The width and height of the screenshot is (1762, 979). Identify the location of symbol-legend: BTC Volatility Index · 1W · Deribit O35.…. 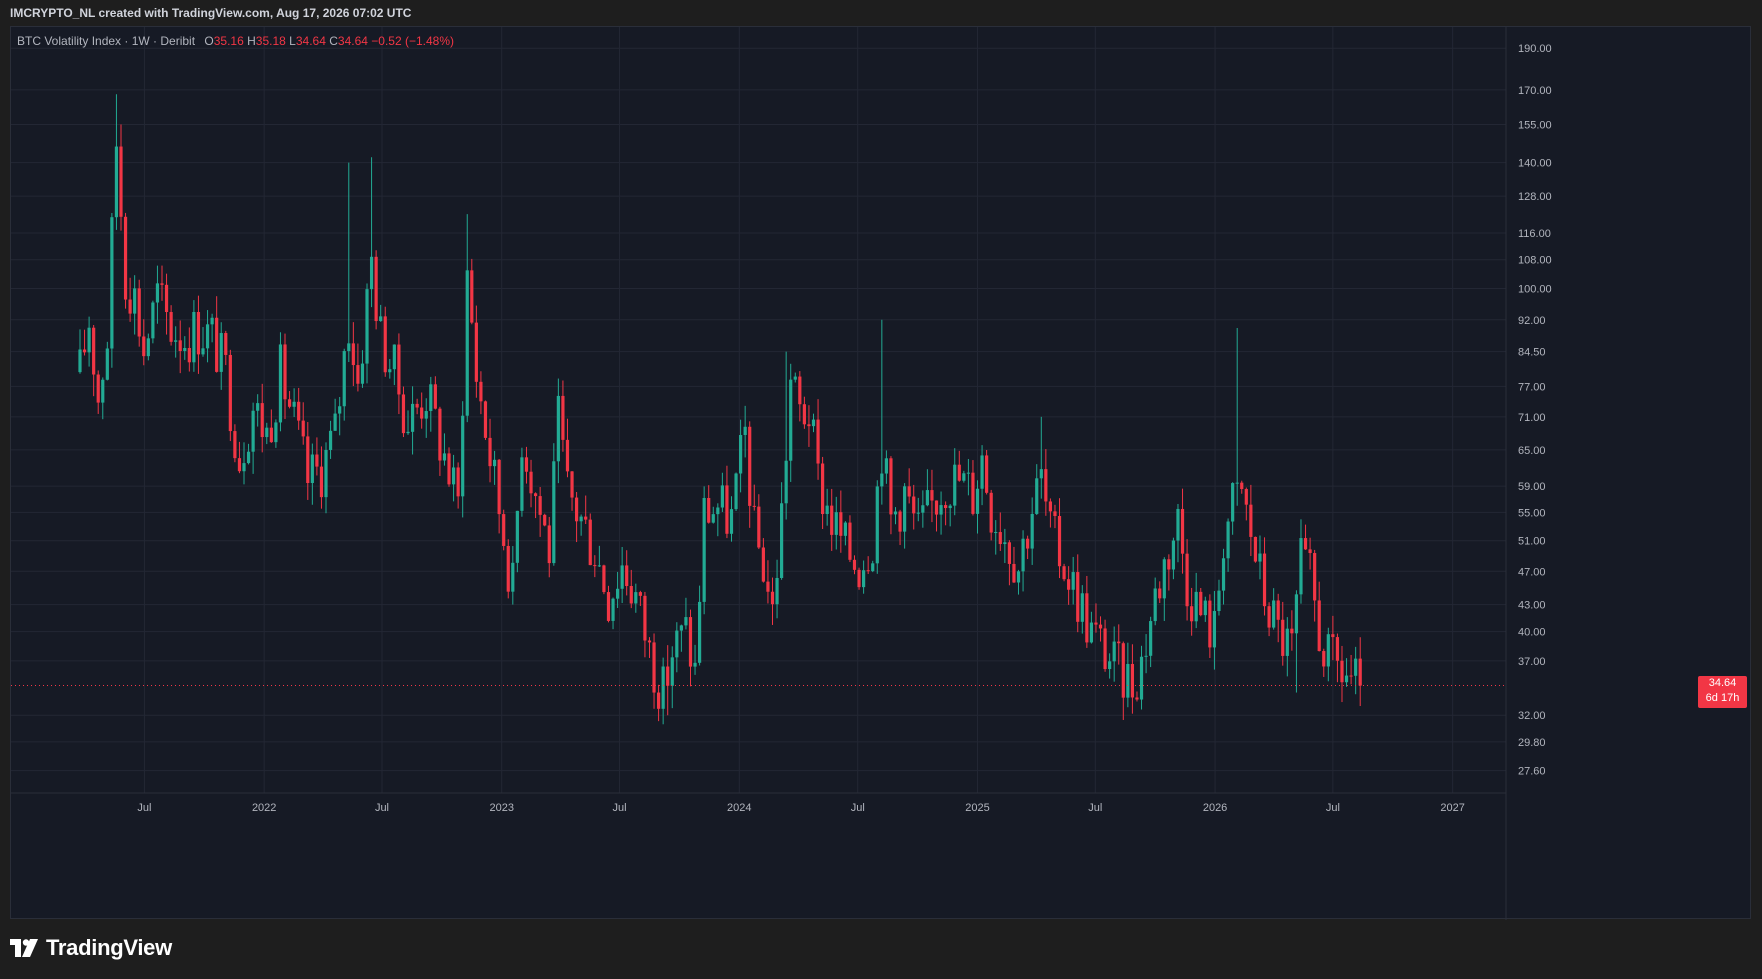
(235, 41).